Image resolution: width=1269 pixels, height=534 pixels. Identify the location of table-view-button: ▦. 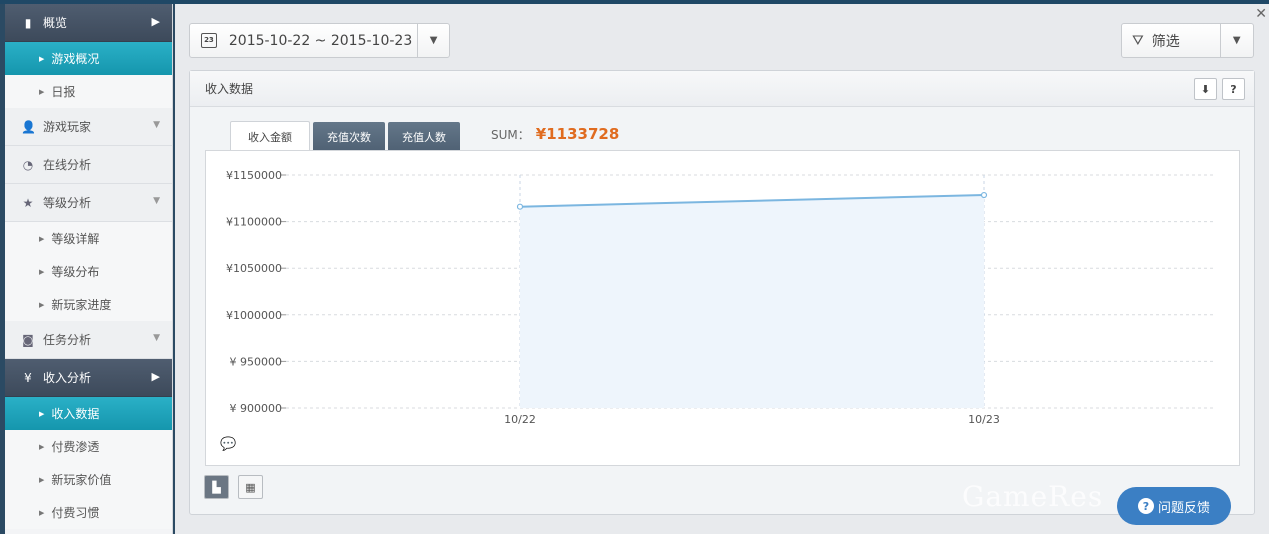
(250, 487).